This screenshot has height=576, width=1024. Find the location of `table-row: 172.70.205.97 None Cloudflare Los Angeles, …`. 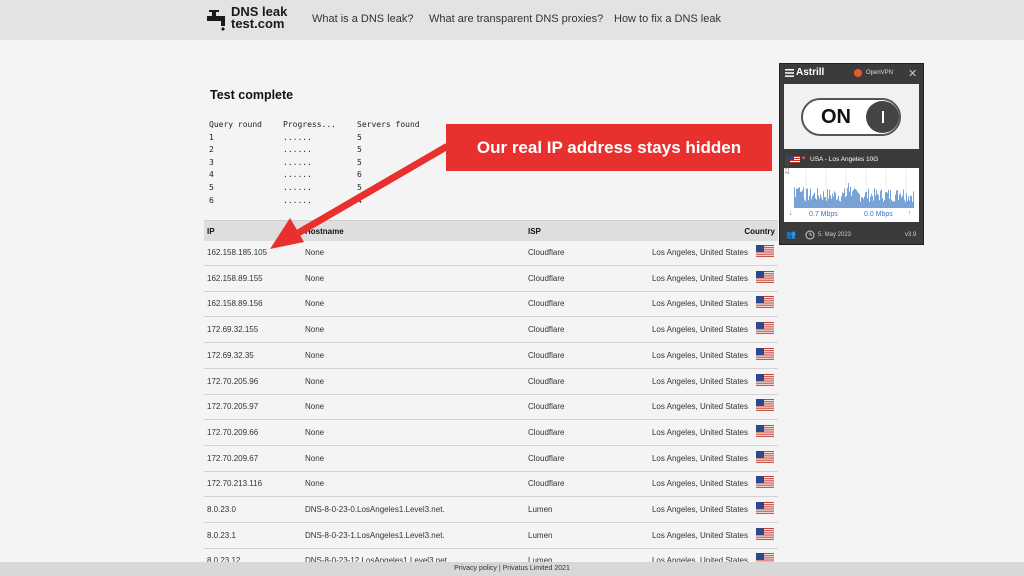

table-row: 172.70.205.97 None Cloudflare Los Angeles, … is located at coordinates (491, 407).